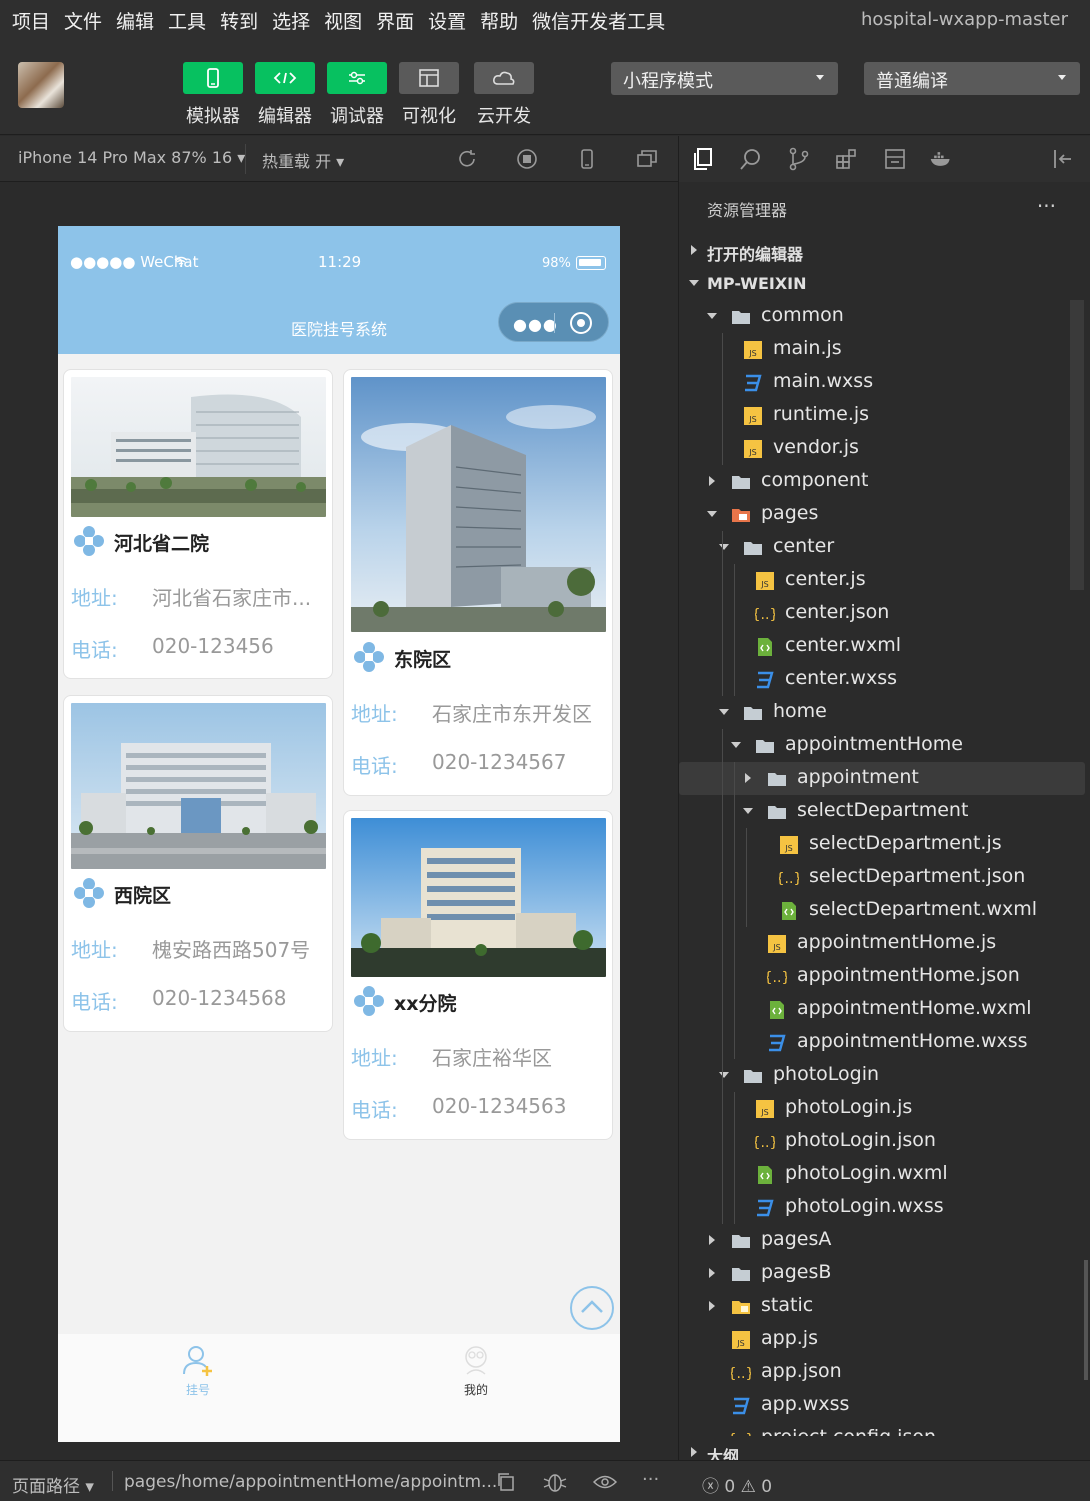  Describe the element at coordinates (882, 679) in the screenshot. I see `tree-file: center.wxss` at that location.